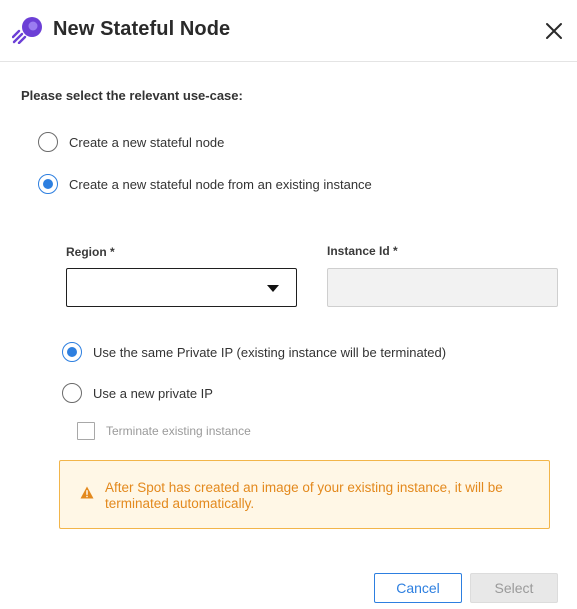 The height and width of the screenshot is (609, 577). Describe the element at coordinates (362, 251) in the screenshot. I see `instance-id-label: Instance Id *` at that location.